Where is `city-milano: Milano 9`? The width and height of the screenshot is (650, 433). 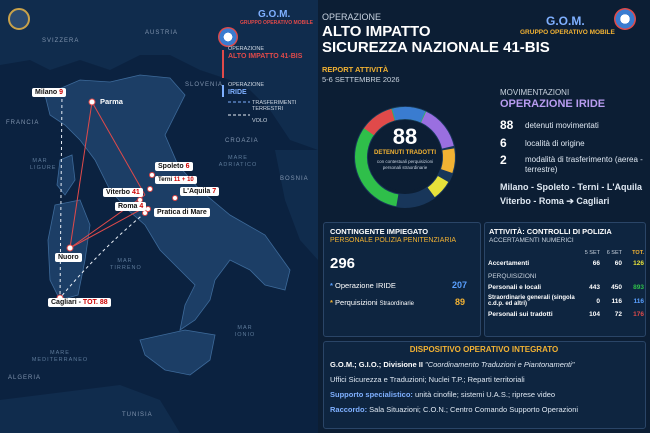
city-milano: Milano 9 is located at coordinates (49, 92).